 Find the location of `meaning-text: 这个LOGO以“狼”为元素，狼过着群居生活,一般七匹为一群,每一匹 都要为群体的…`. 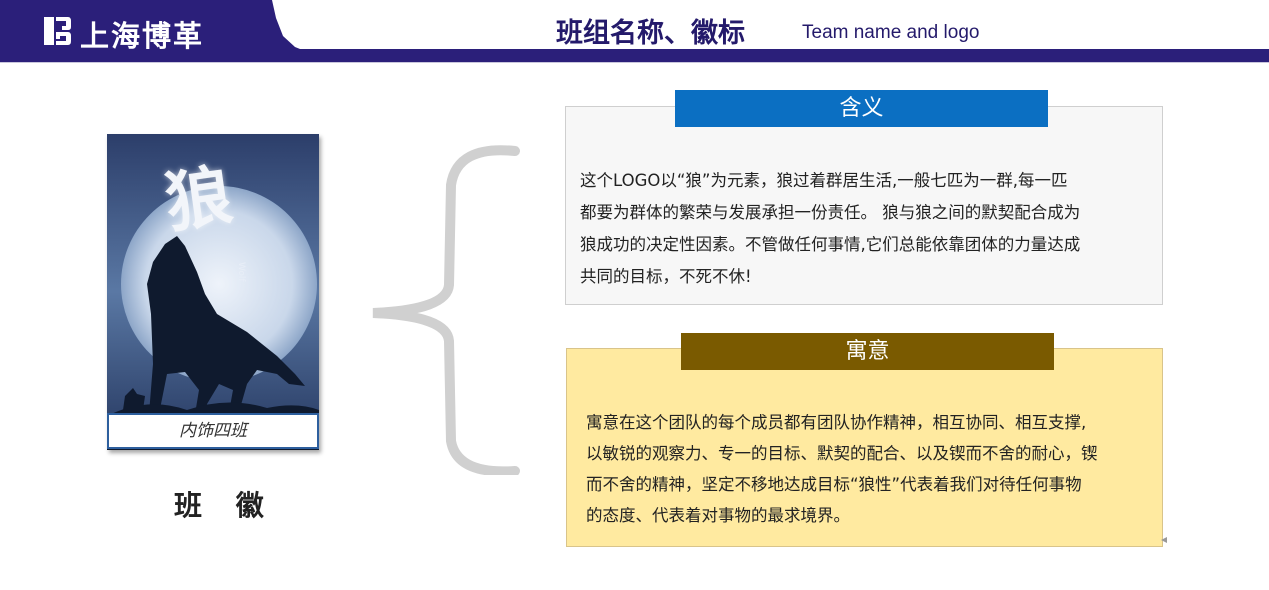

meaning-text: 这个LOGO以“狼”为元素，狼过着群居生活,一般七匹为一群,每一匹 都要为群体的… is located at coordinates (865, 229).